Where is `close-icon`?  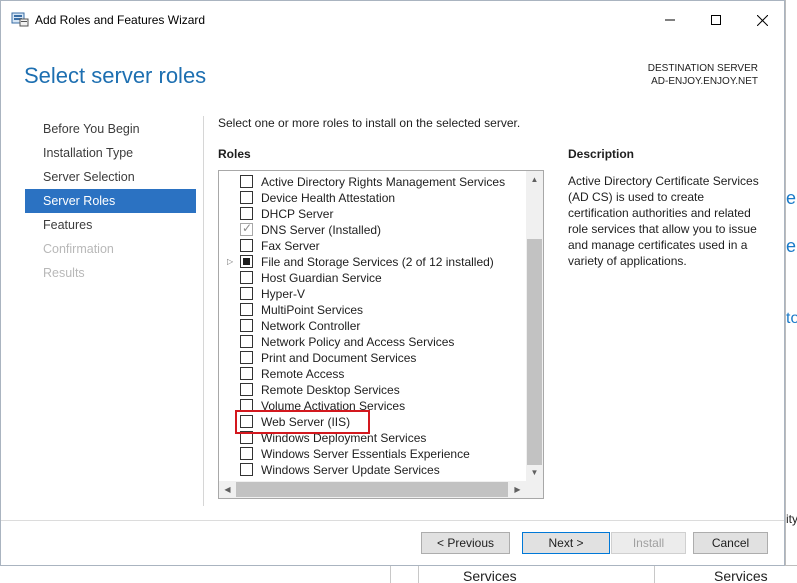 close-icon is located at coordinates (762, 20).